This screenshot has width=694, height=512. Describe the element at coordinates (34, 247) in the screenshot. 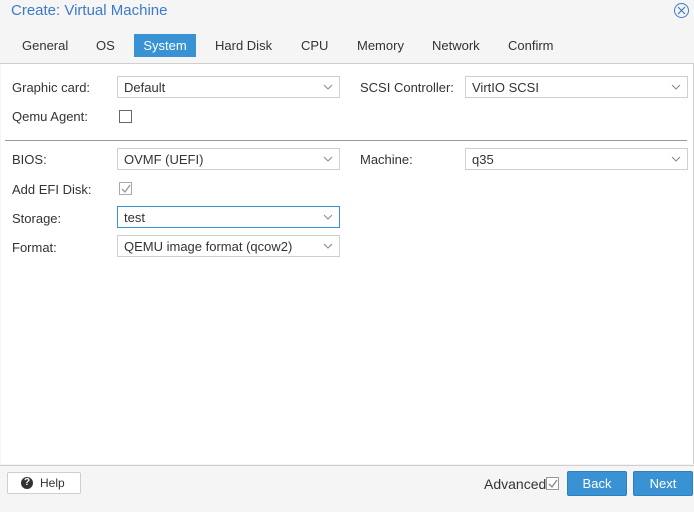

I see `format-label: Format:` at that location.